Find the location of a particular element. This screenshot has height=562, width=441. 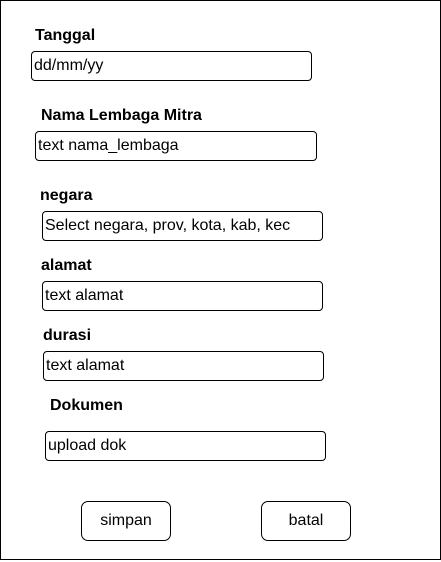

alamat-input: text alamat is located at coordinates (182, 296).